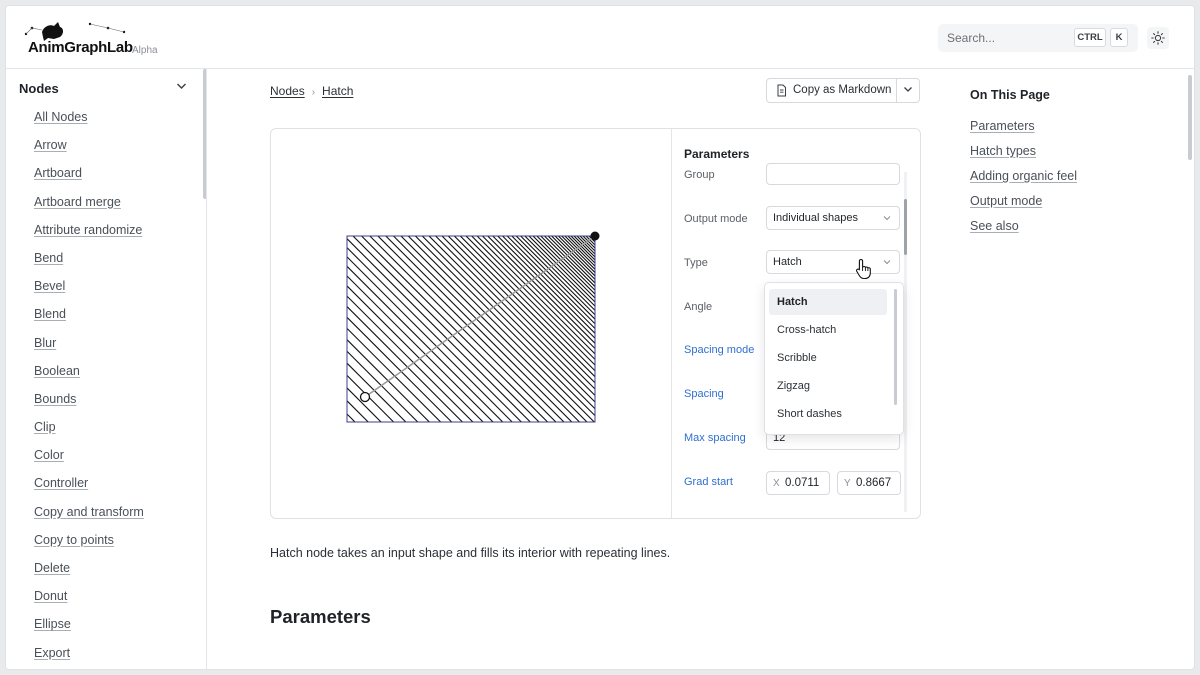 Image resolution: width=1200 pixels, height=675 pixels. I want to click on breadcrumb: Nodes › Hatch, so click(311, 91).